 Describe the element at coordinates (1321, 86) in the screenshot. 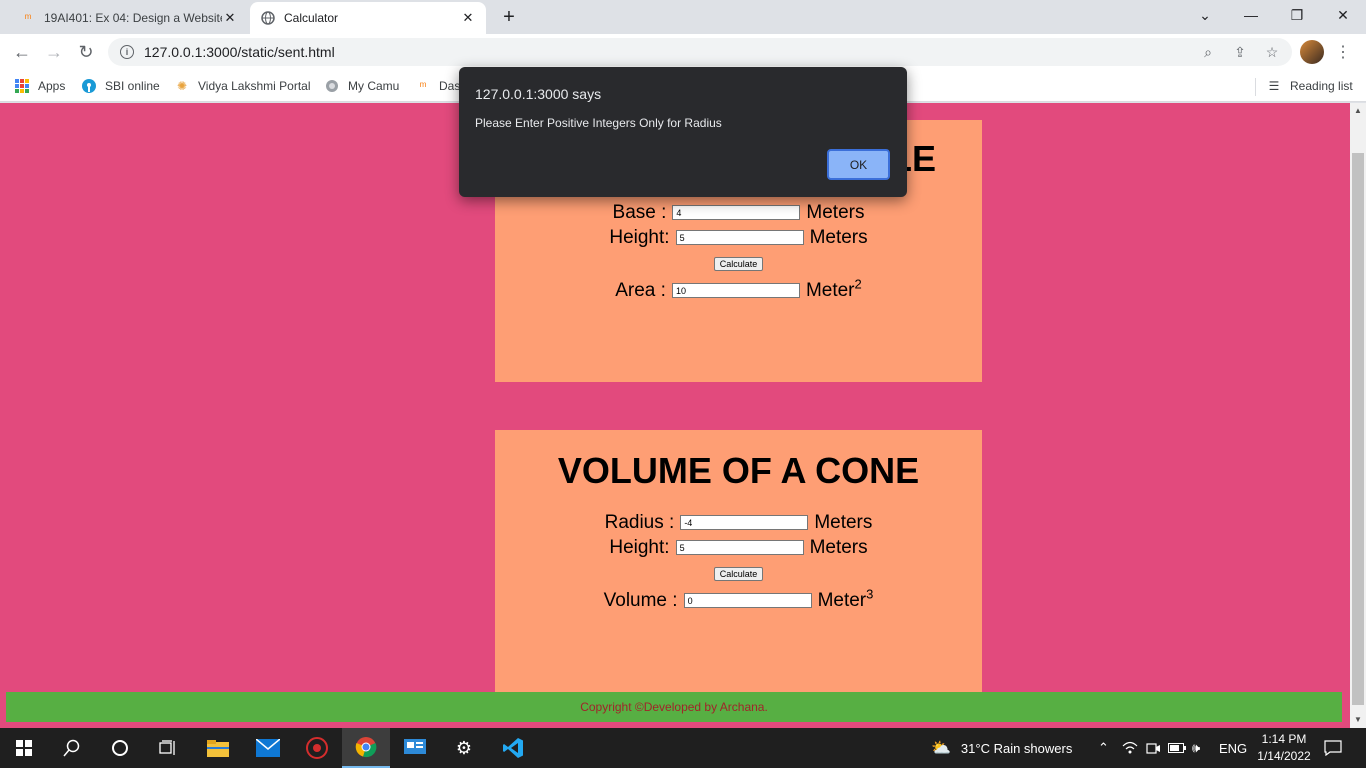

I see `reading-list-label: Reading list` at that location.